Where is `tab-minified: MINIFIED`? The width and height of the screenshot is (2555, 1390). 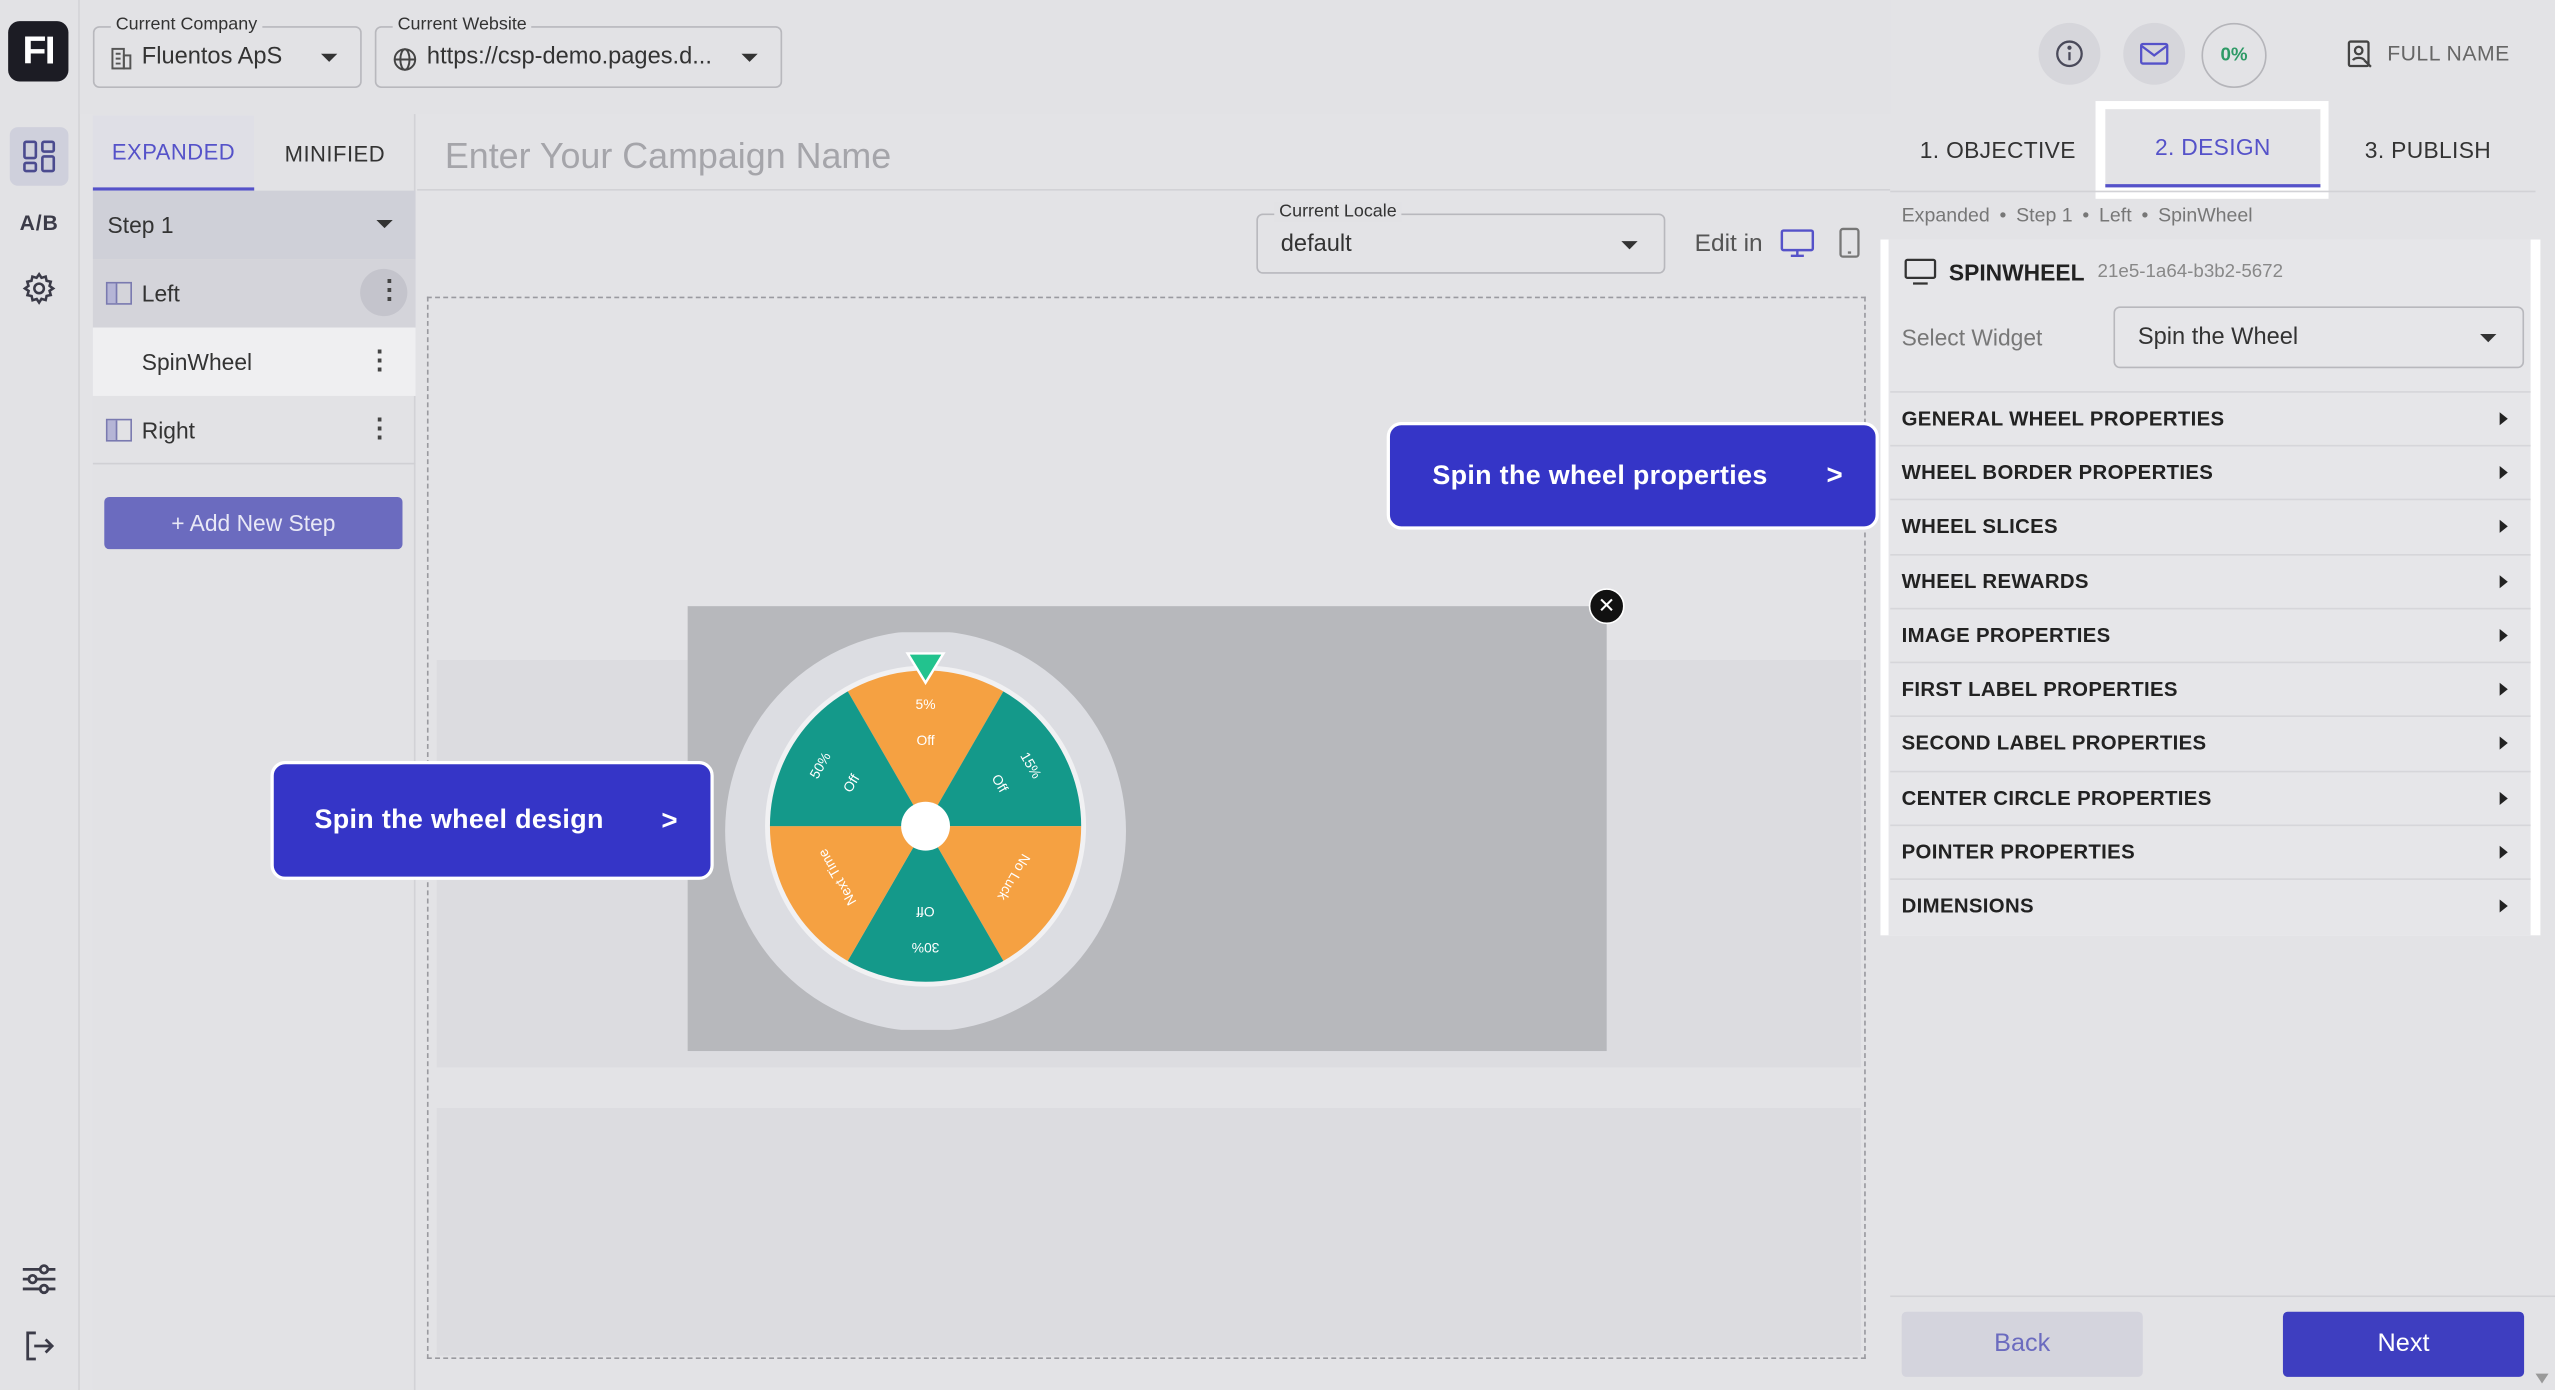
tab-minified: MINIFIED is located at coordinates (334, 153).